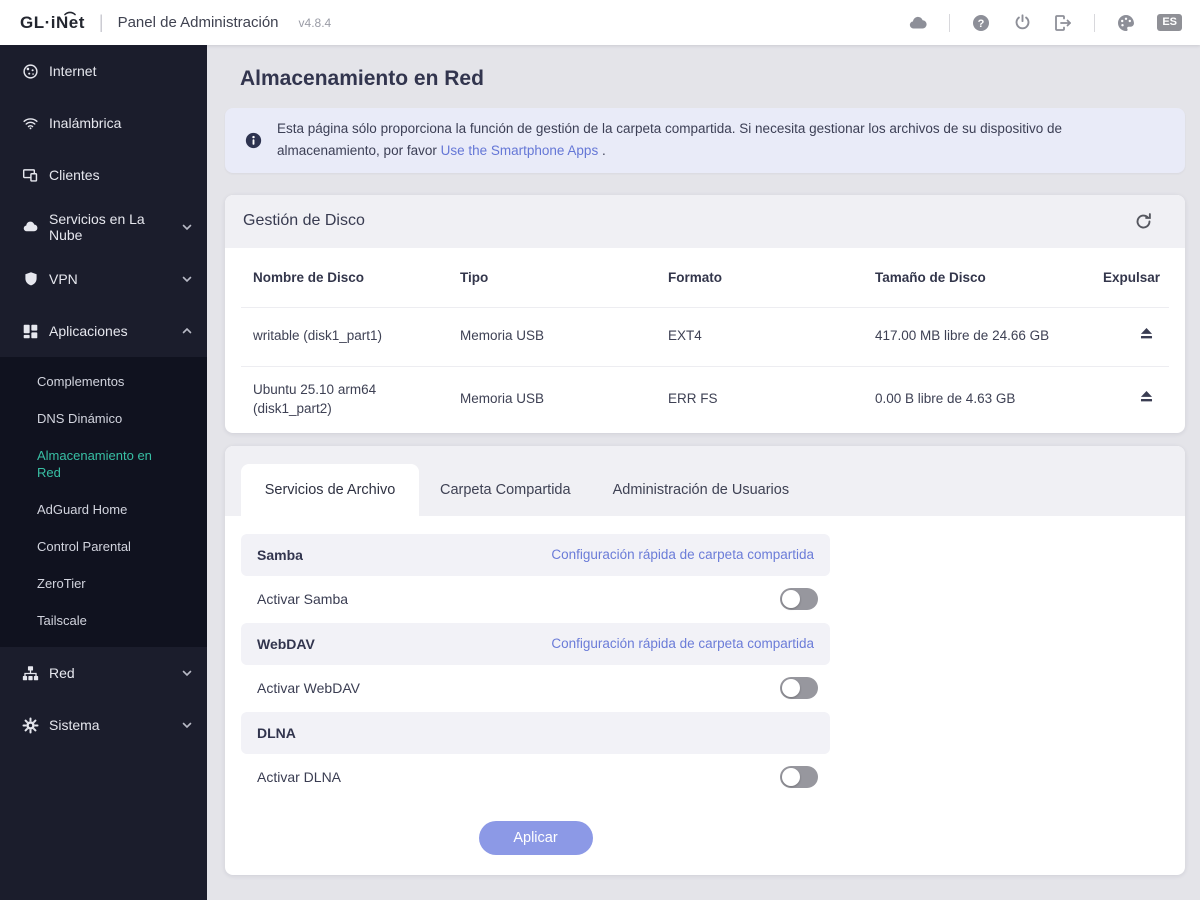  I want to click on dlna-toggle, so click(799, 777).